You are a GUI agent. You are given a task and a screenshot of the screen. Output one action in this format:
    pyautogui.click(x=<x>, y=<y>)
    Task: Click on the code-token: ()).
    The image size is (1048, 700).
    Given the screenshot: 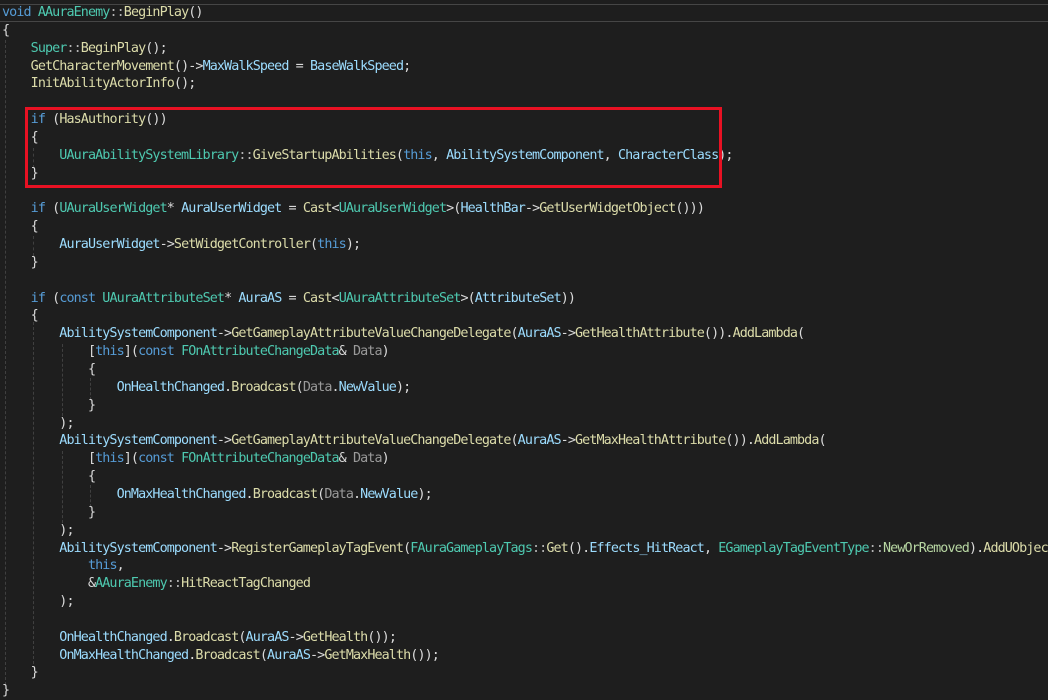 What is the action you would take?
    pyautogui.click(x=718, y=334)
    